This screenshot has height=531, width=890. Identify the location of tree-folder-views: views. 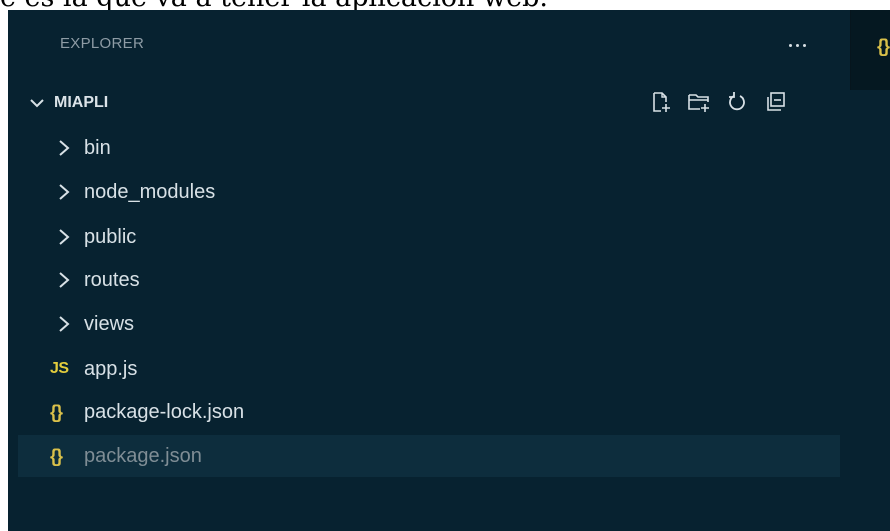
(429, 324).